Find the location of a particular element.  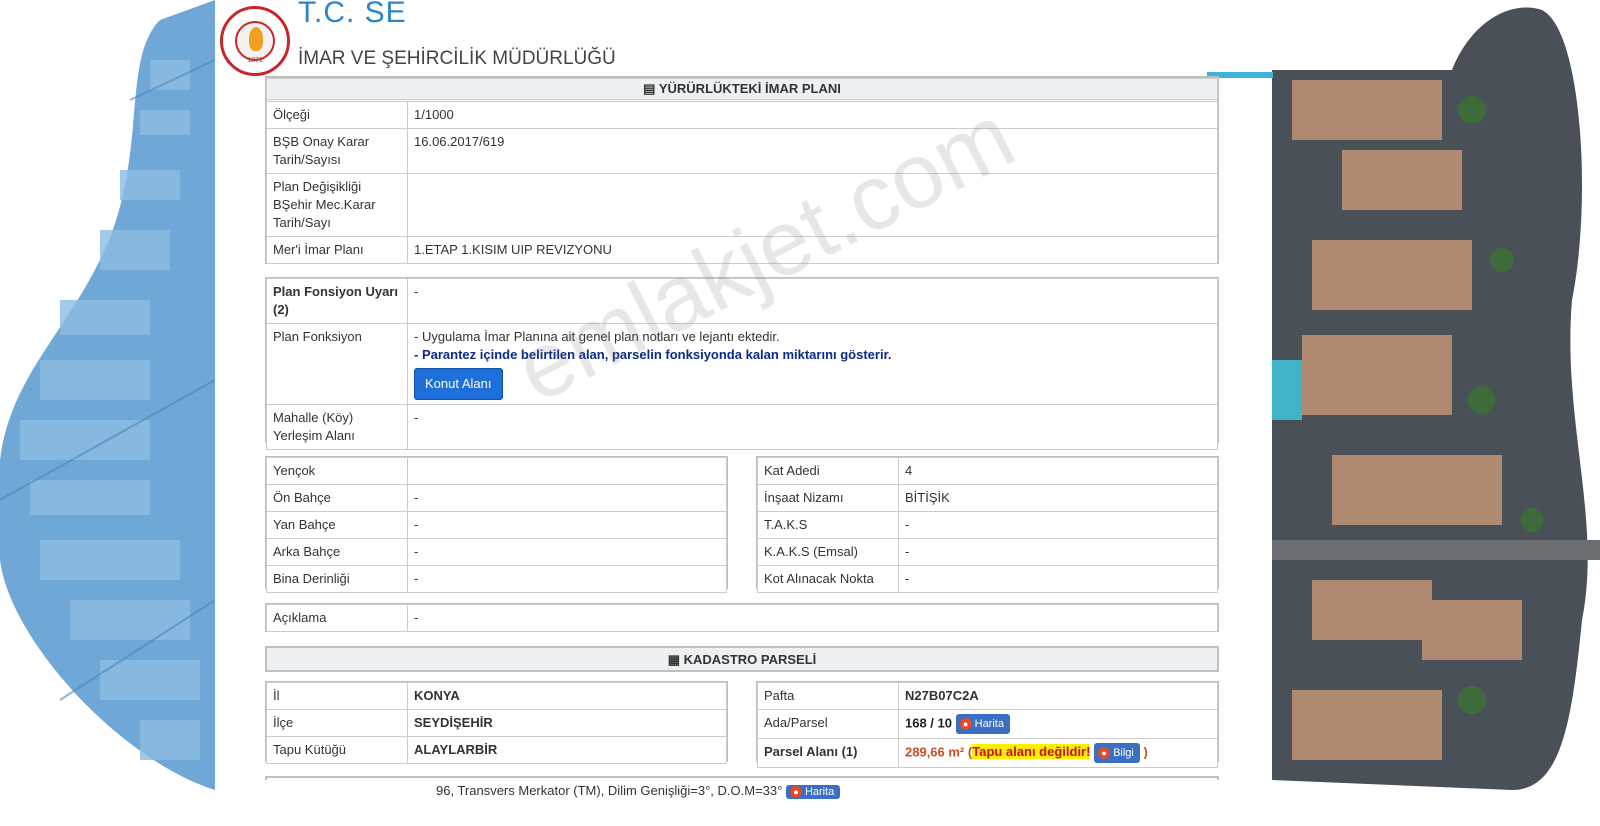

table-row: Bina Derinliği - is located at coordinates (496, 579).